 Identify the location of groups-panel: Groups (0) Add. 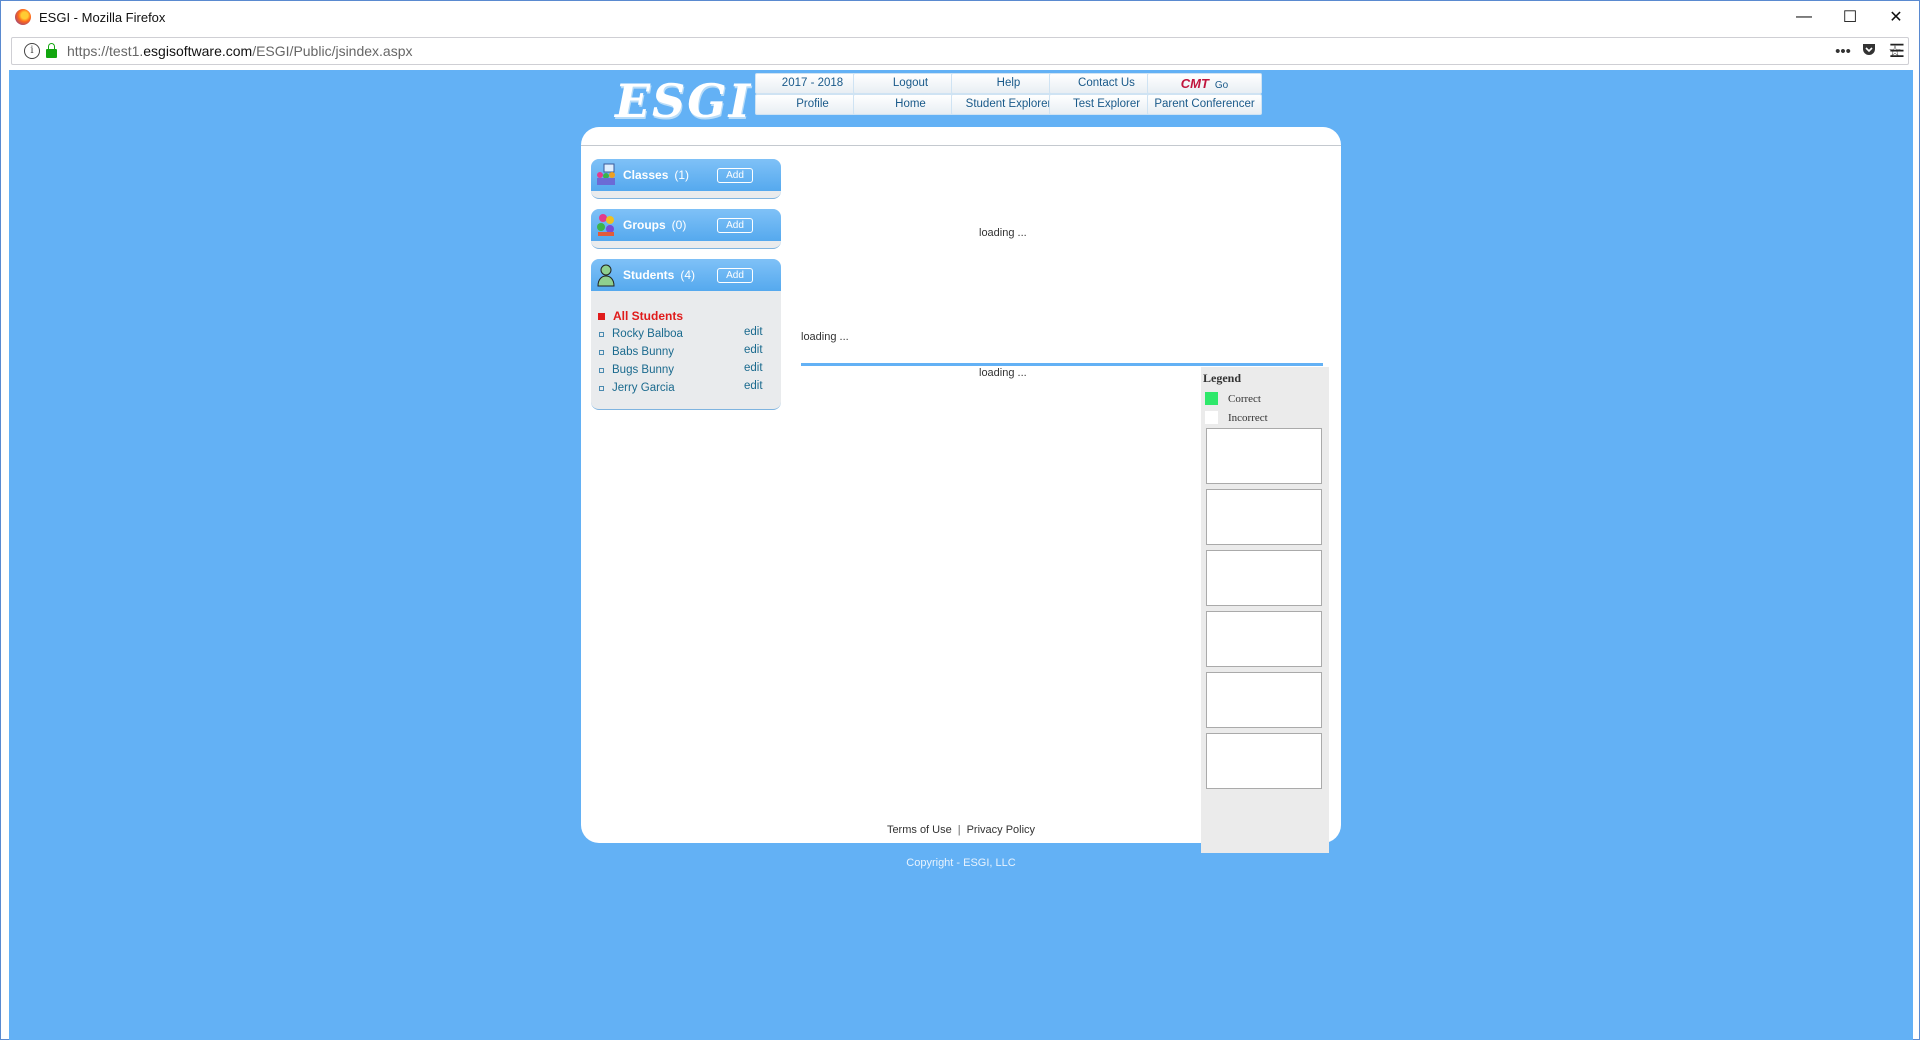
(686, 229).